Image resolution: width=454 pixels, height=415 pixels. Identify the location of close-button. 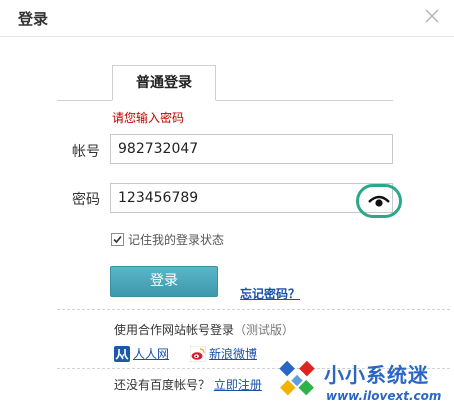
(432, 16).